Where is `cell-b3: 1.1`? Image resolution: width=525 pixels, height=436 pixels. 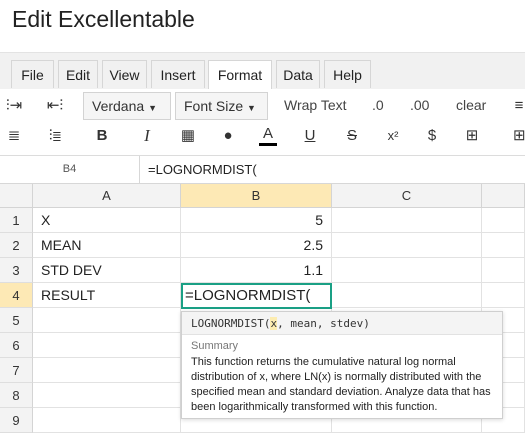 cell-b3: 1.1 is located at coordinates (256, 270).